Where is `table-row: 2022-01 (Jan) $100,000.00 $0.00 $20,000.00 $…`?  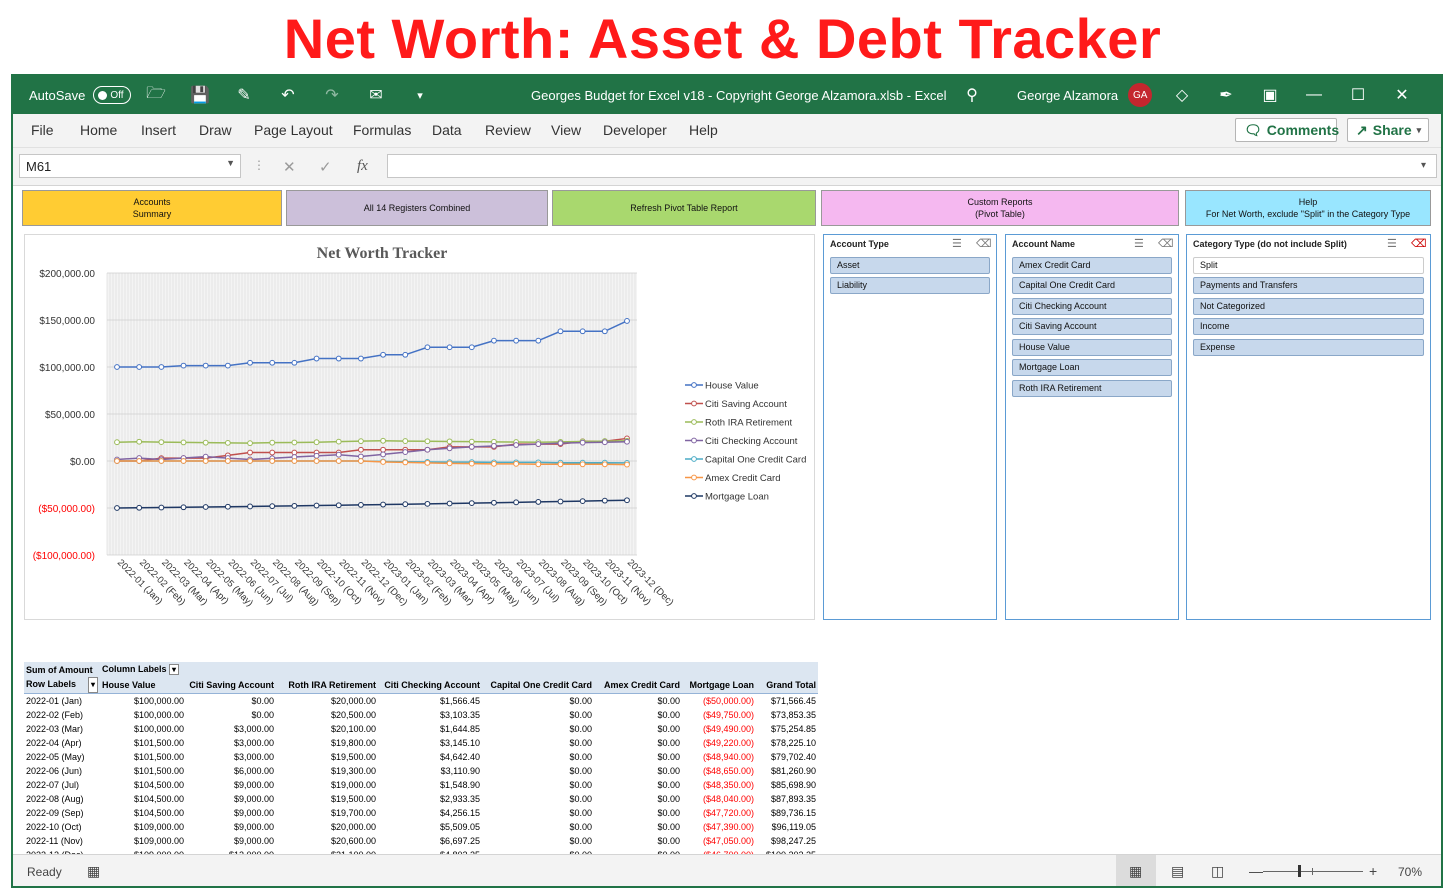
table-row: 2022-01 (Jan) $100,000.00 $0.00 $20,000.00 $… is located at coordinates (421, 701).